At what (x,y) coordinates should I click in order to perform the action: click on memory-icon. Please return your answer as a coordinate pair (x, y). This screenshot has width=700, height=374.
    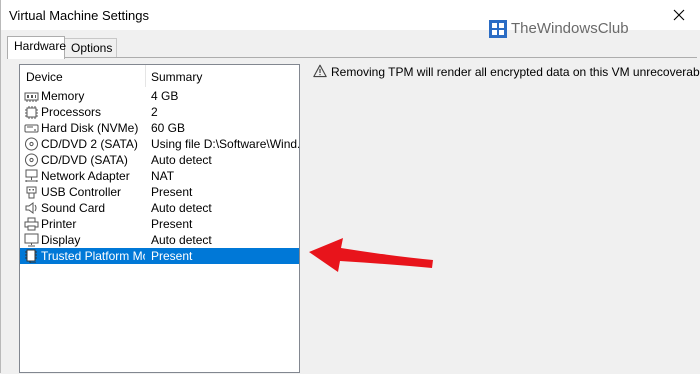
    Looking at the image, I should click on (31, 97).